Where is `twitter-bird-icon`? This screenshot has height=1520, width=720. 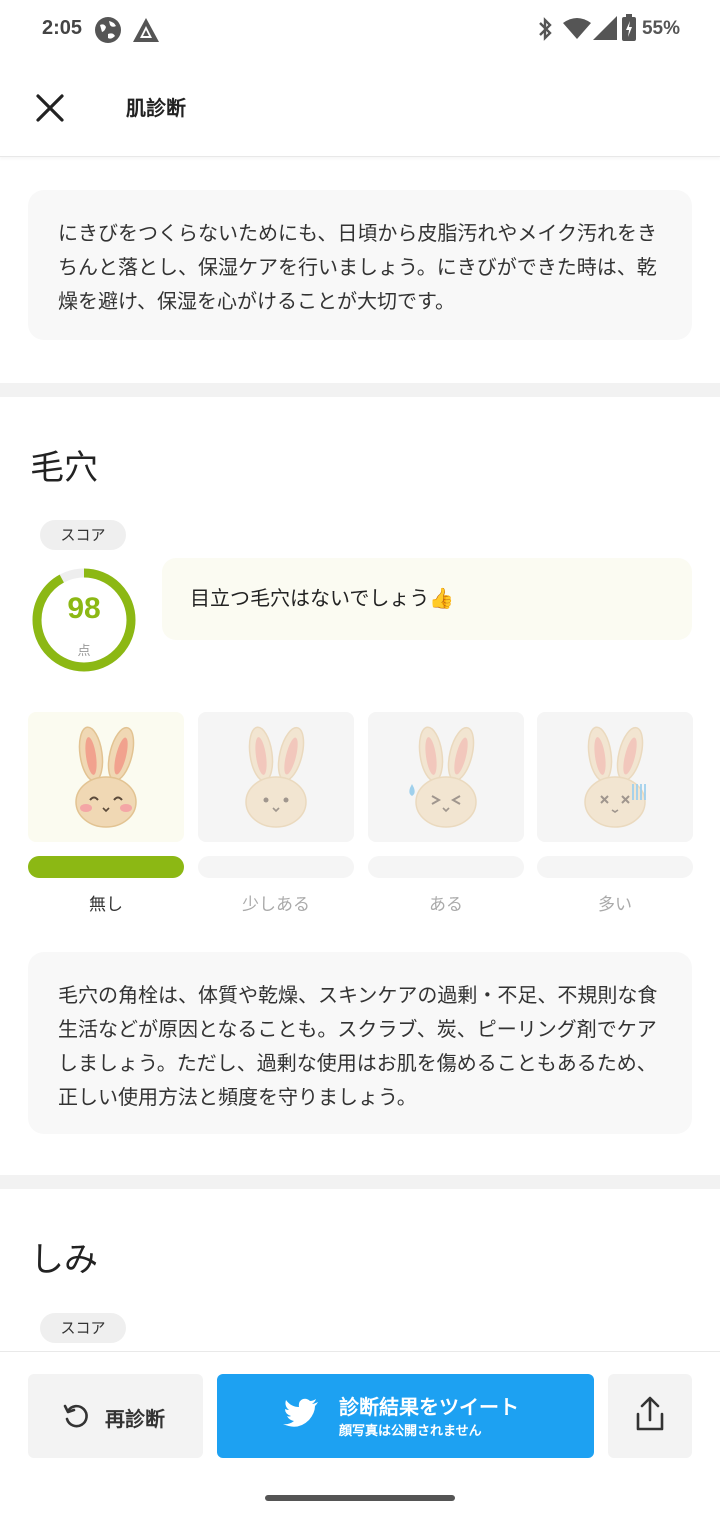
twitter-bird-icon is located at coordinates (300, 1412).